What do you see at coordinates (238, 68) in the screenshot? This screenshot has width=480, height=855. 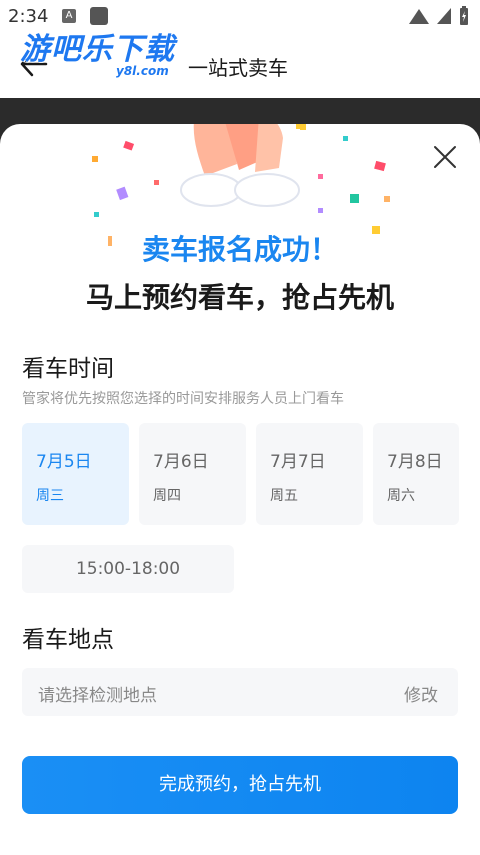 I see `page-title: 一站式卖车` at bounding box center [238, 68].